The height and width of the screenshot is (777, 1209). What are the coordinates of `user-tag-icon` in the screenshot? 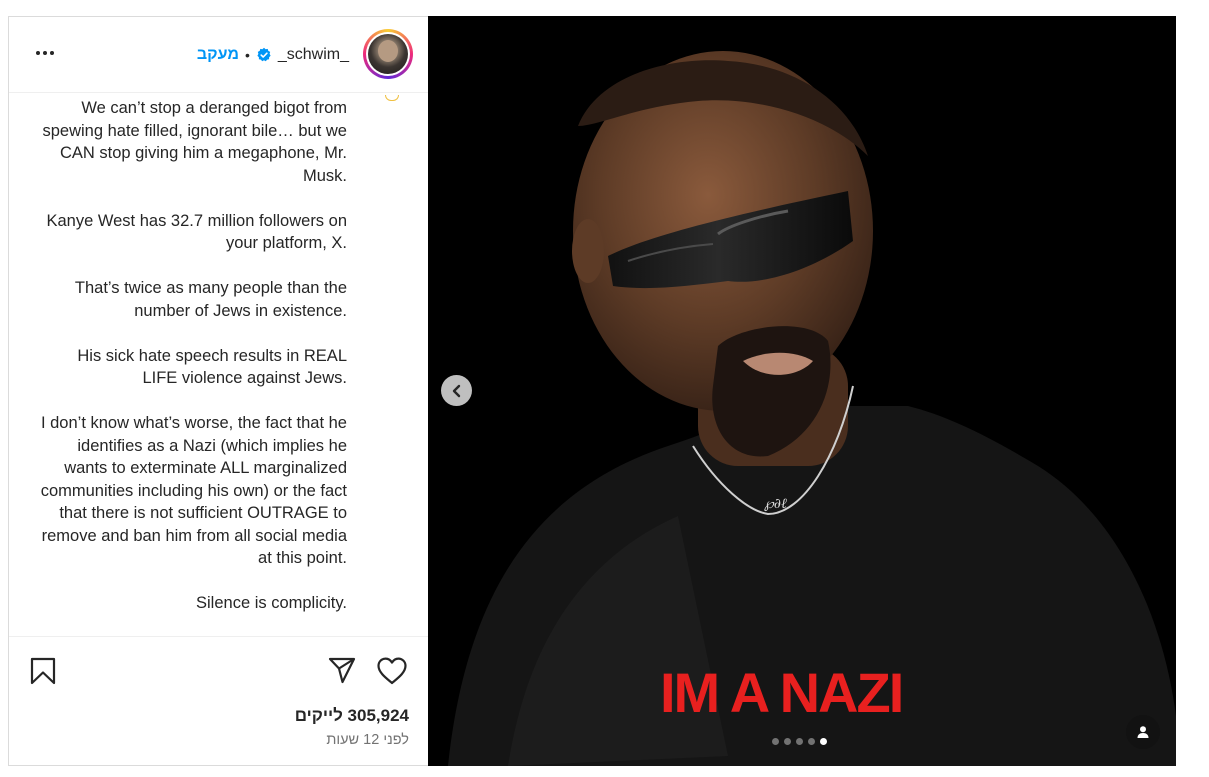 It's located at (1143, 732).